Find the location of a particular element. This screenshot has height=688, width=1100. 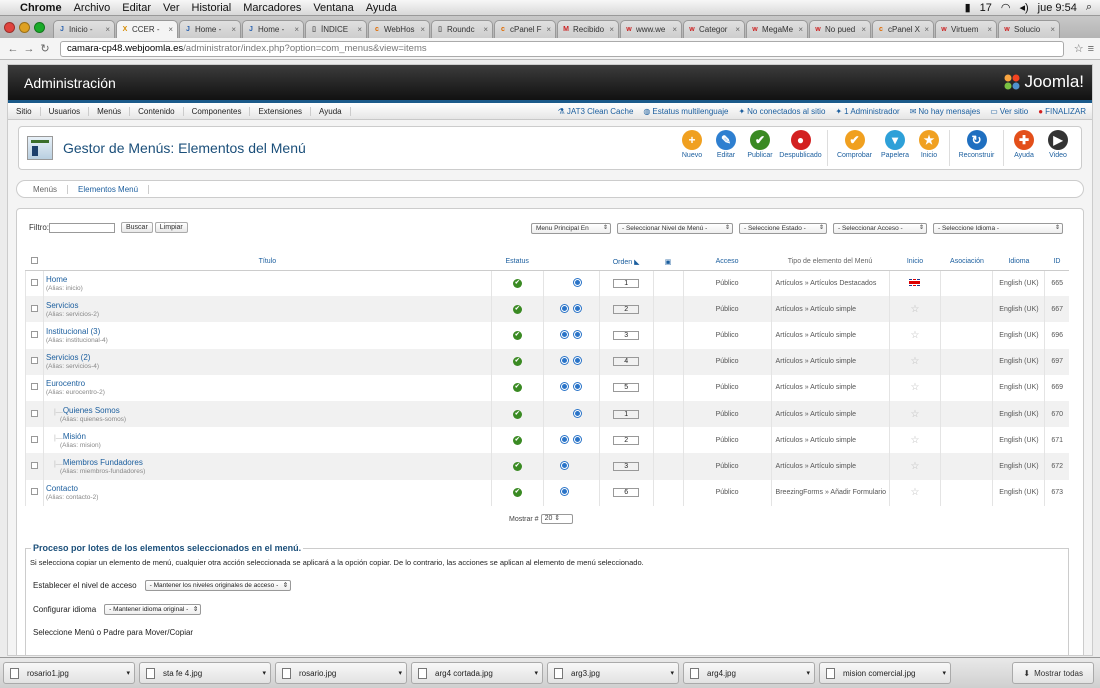

status-link: ● FINALIZAR is located at coordinates (1062, 111).